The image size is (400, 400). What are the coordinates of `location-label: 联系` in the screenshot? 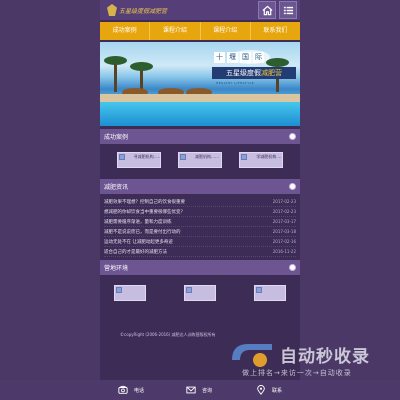 It's located at (277, 390).